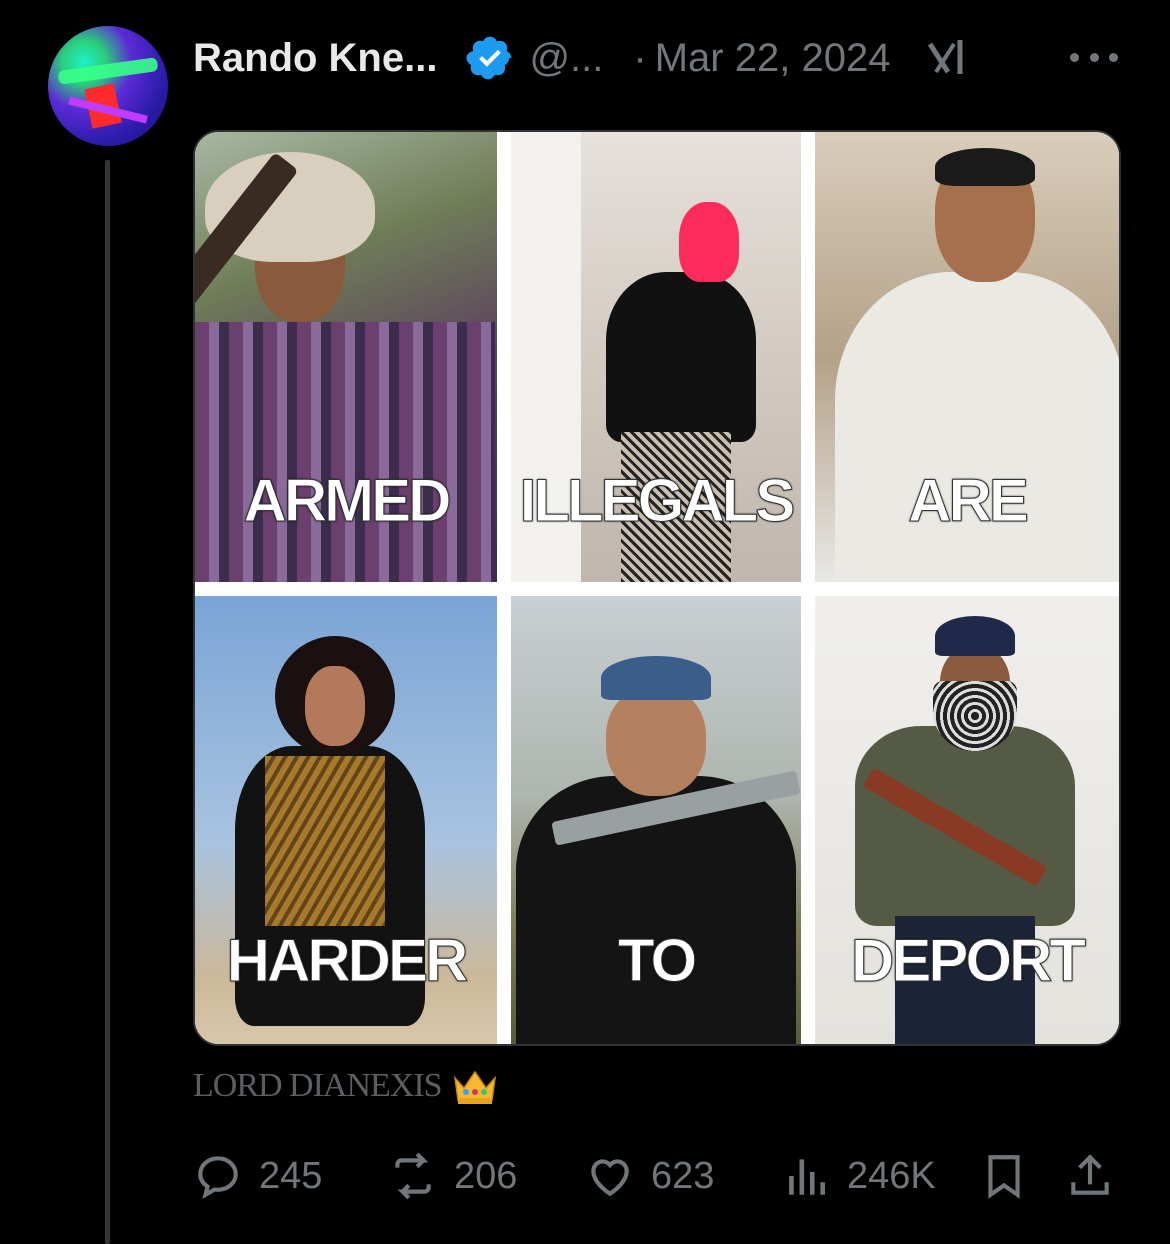 This screenshot has width=1170, height=1244. What do you see at coordinates (347, 501) in the screenshot?
I see `media-caption: ARMED` at bounding box center [347, 501].